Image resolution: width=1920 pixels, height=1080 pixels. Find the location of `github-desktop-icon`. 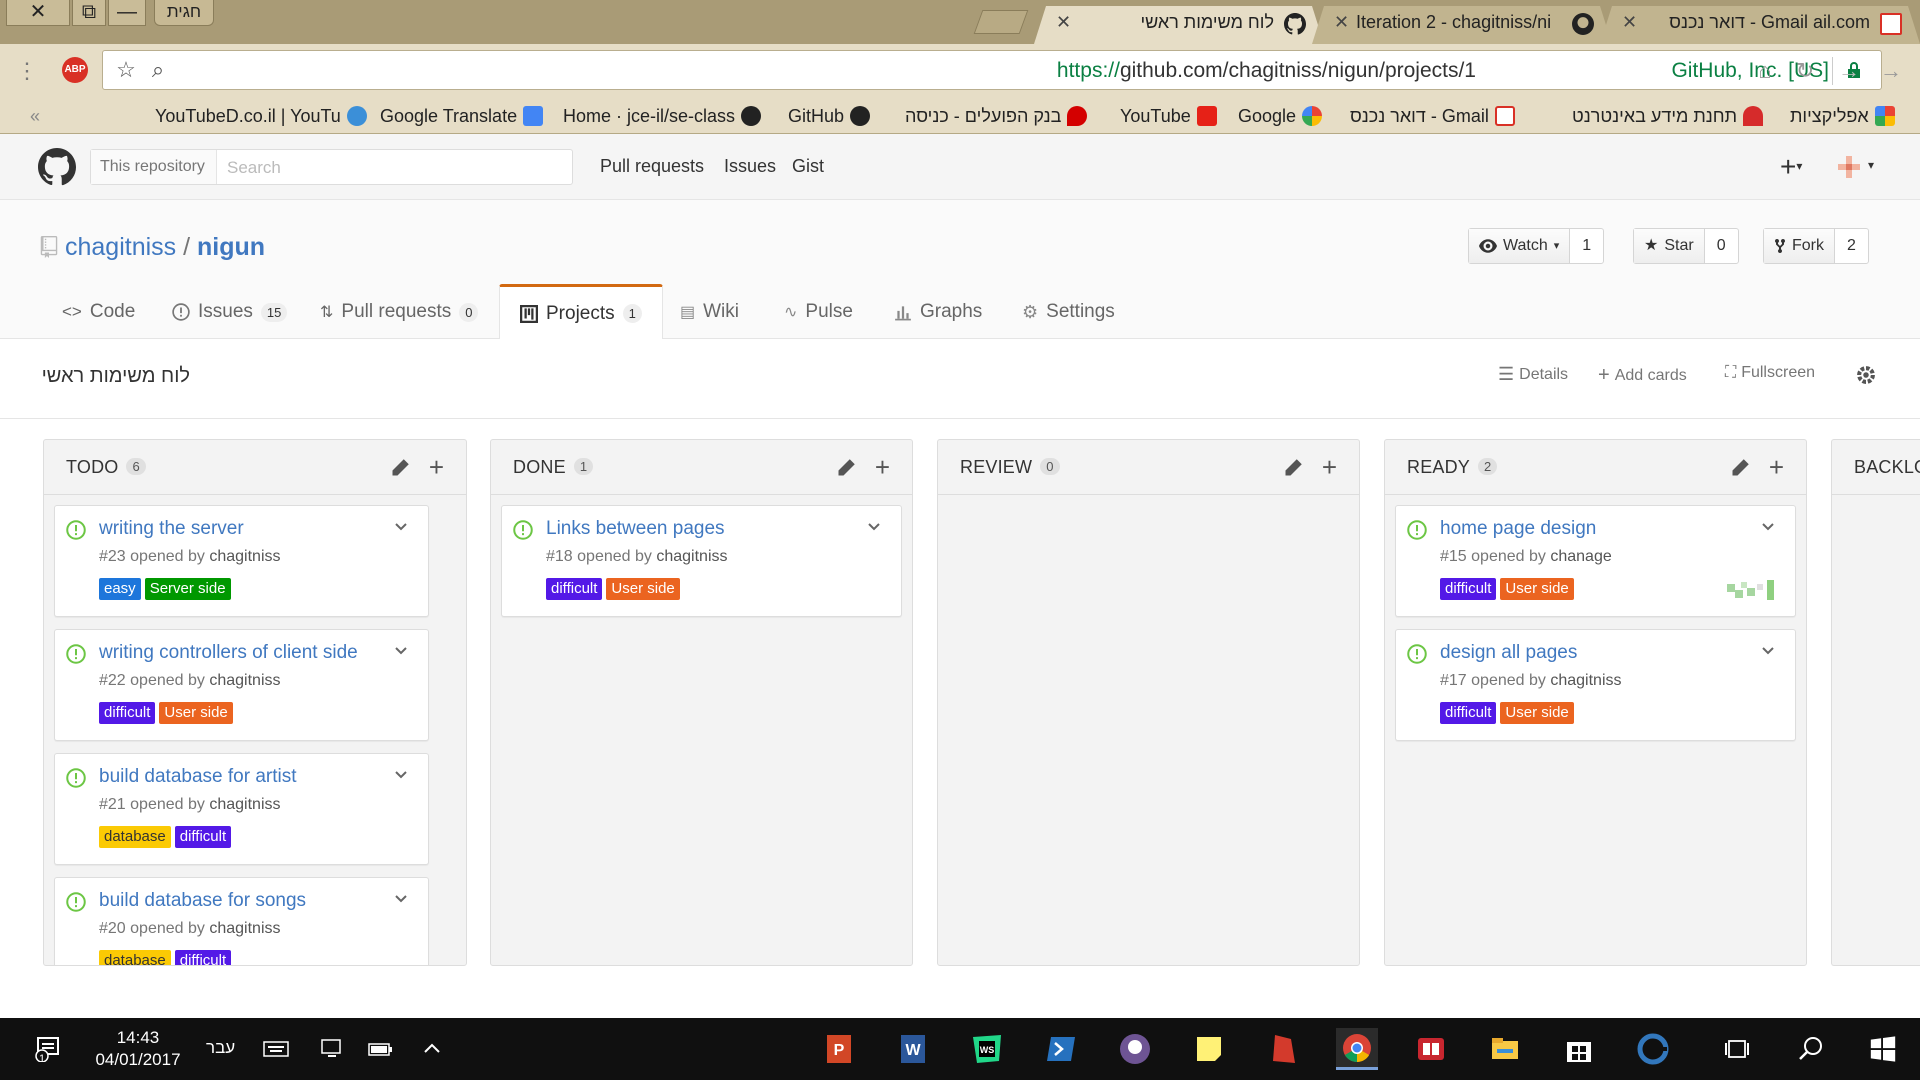

github-desktop-icon is located at coordinates (1135, 1049).